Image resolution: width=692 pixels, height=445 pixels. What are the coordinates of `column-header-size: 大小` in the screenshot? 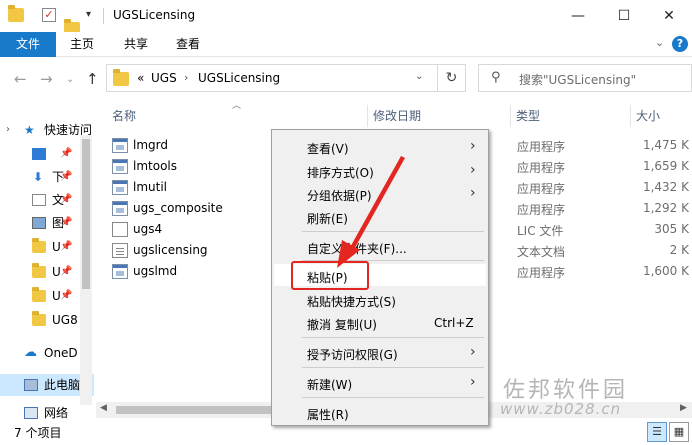 It's located at (648, 116).